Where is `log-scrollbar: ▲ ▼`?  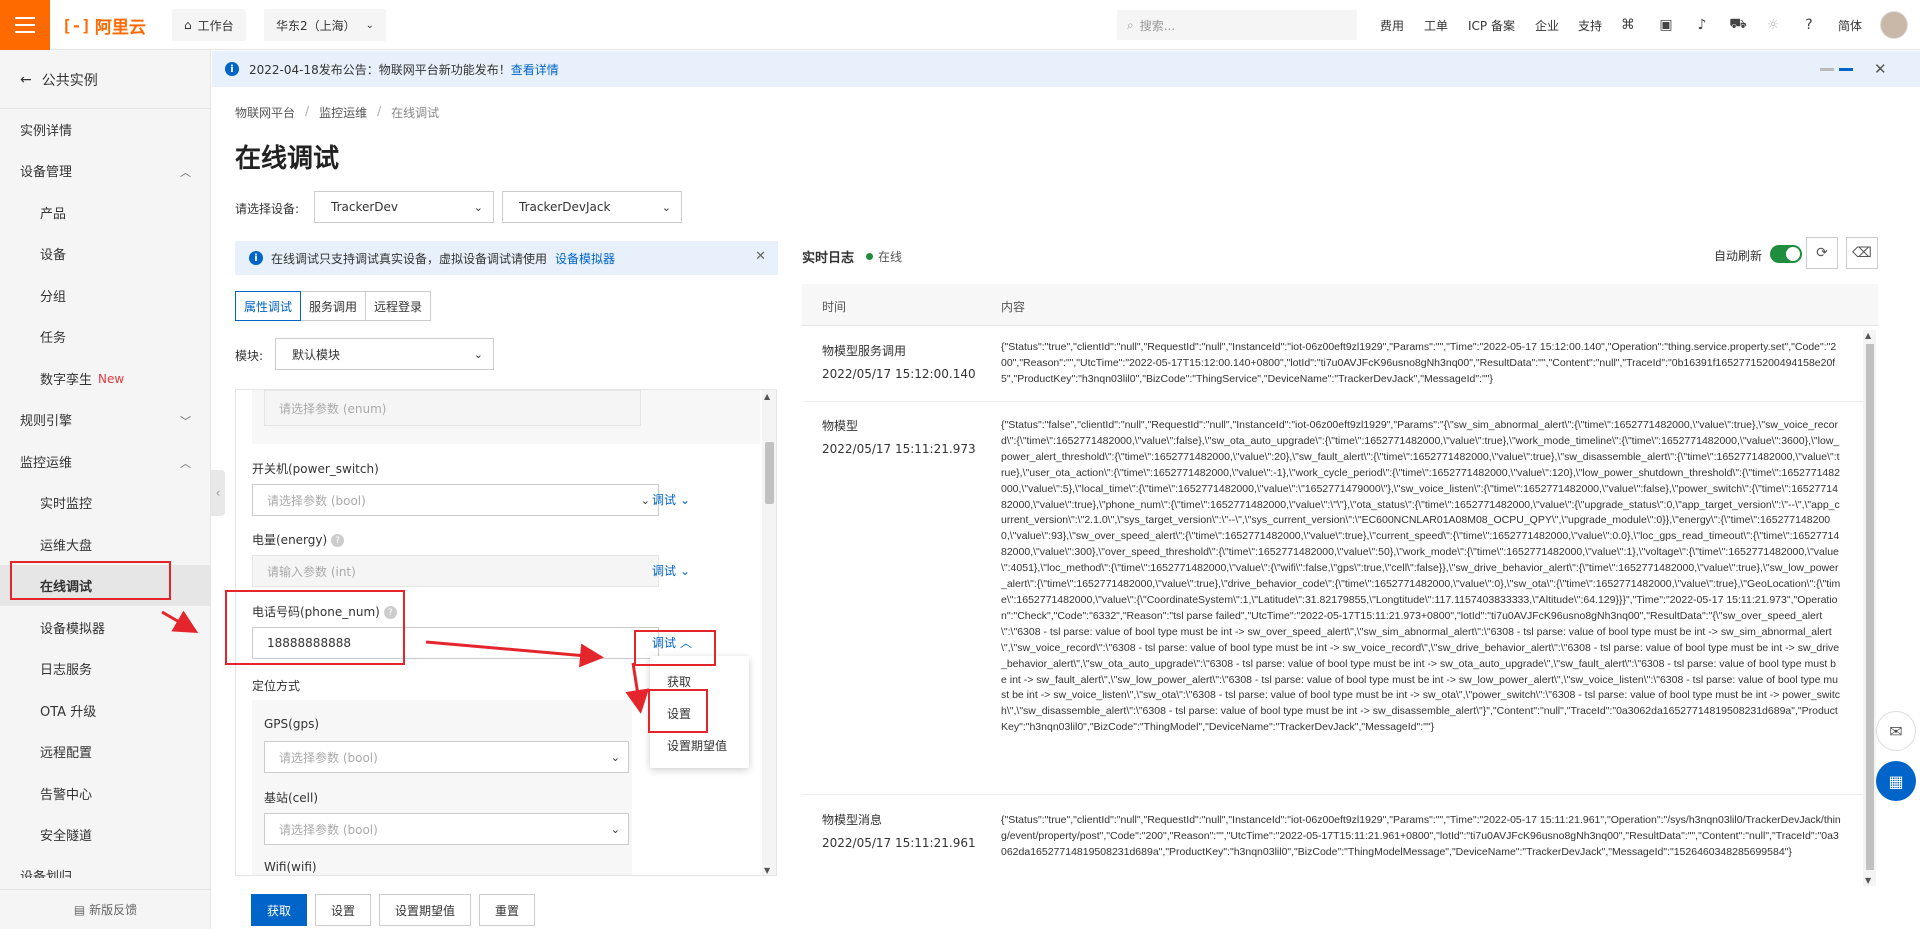
log-scrollbar: ▲ ▼ is located at coordinates (1869, 608).